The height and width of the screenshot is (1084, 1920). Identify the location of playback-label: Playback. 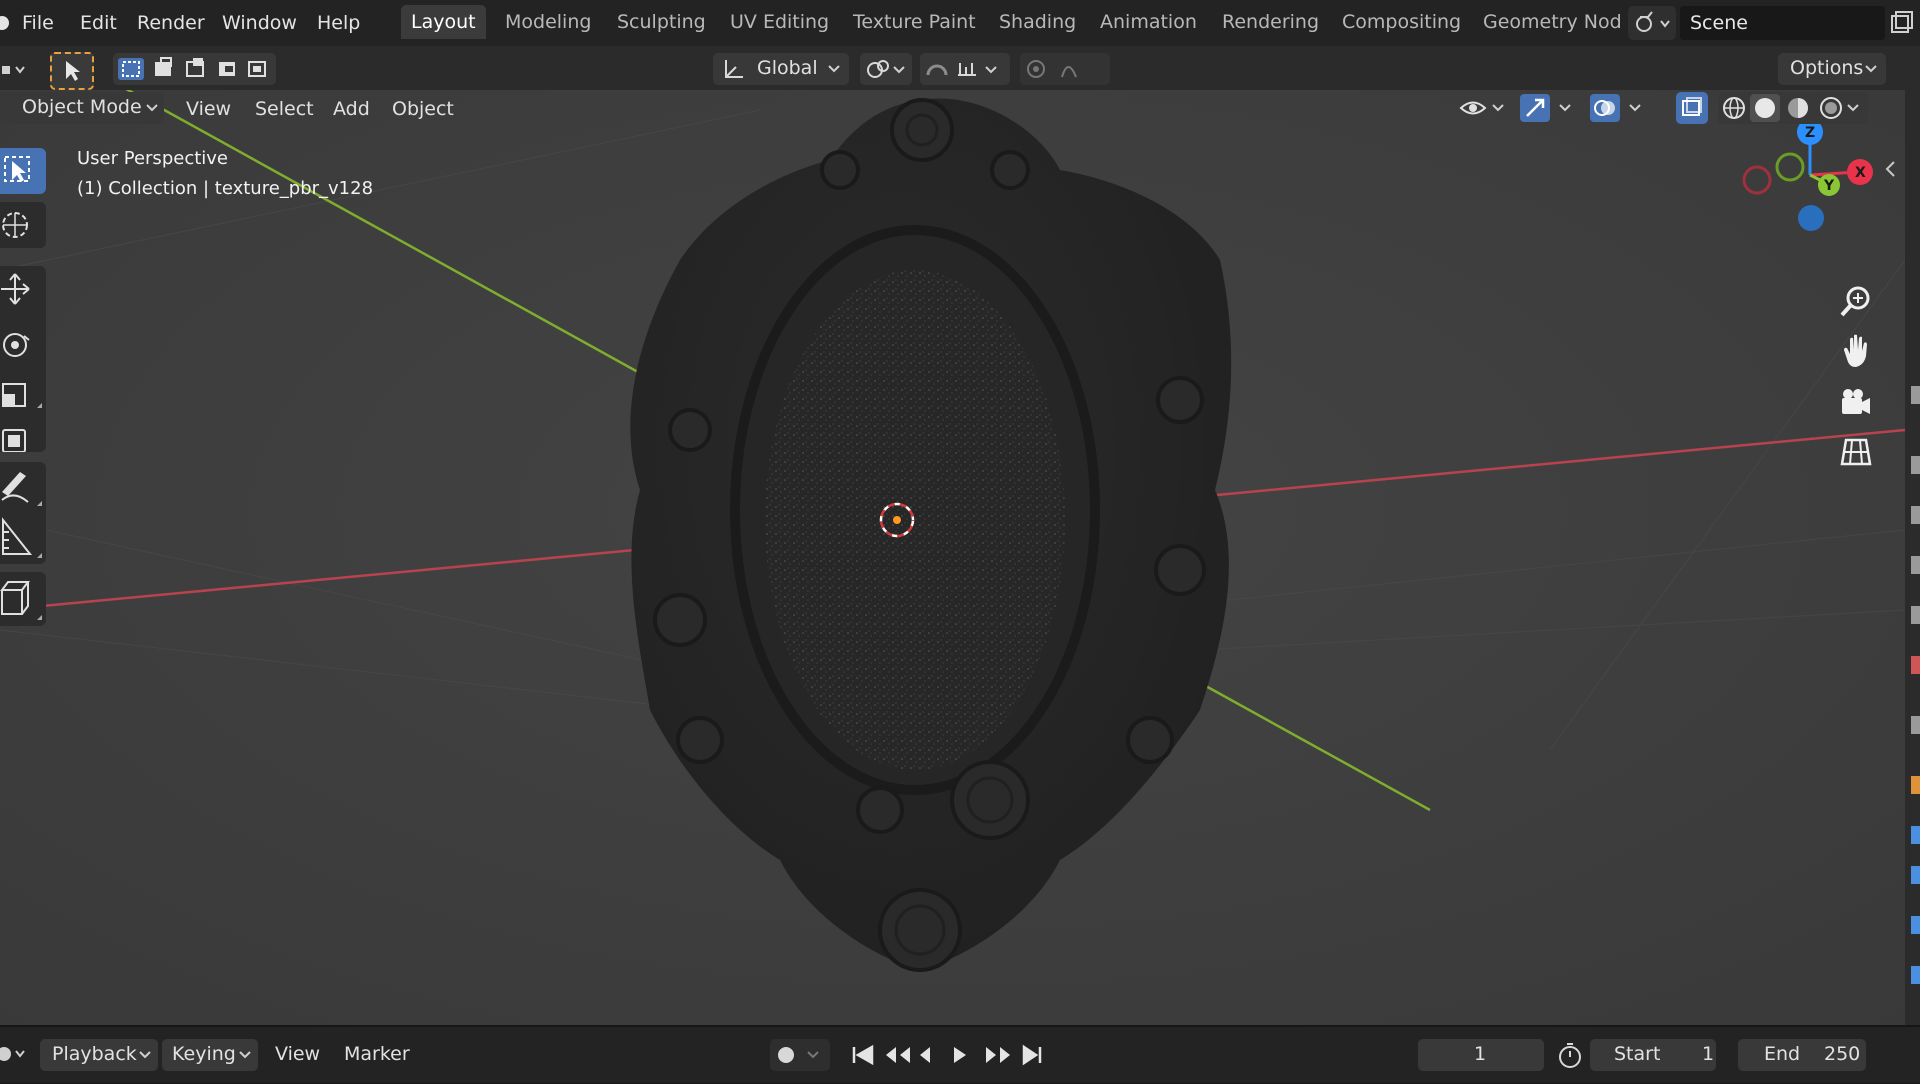
(94, 1054).